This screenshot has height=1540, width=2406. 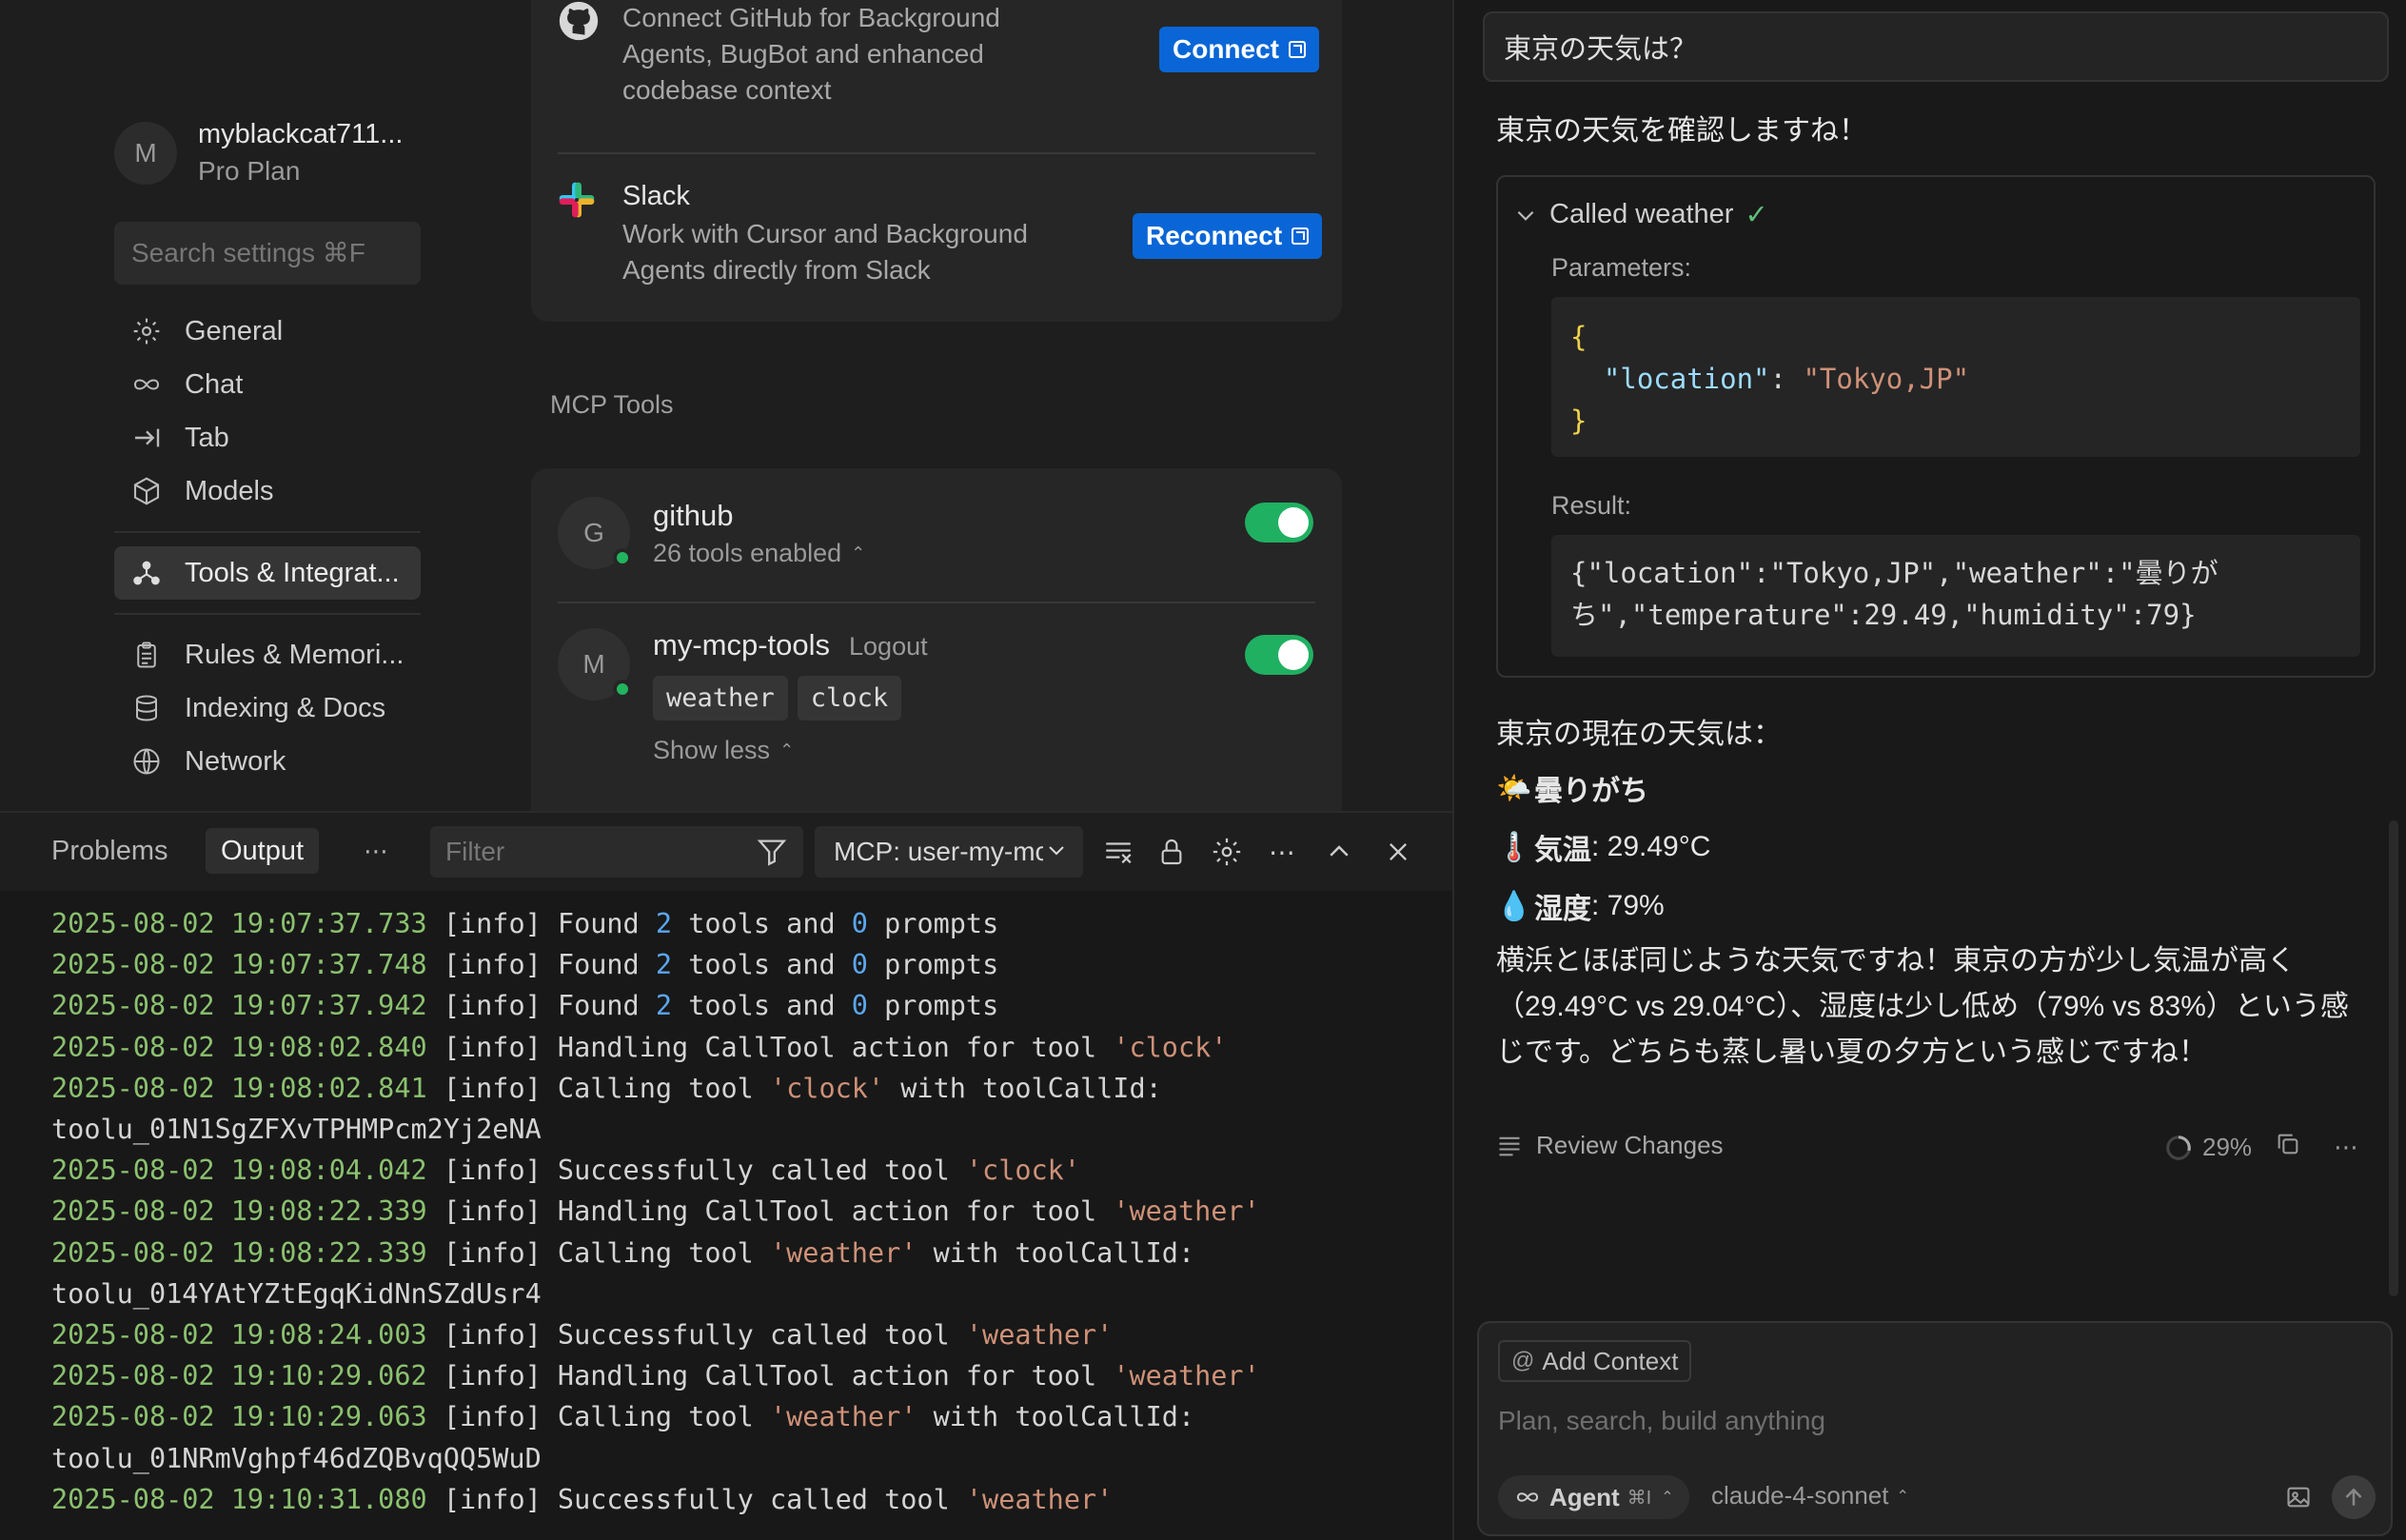 What do you see at coordinates (267, 384) in the screenshot?
I see `nav-item-chat: Chat` at bounding box center [267, 384].